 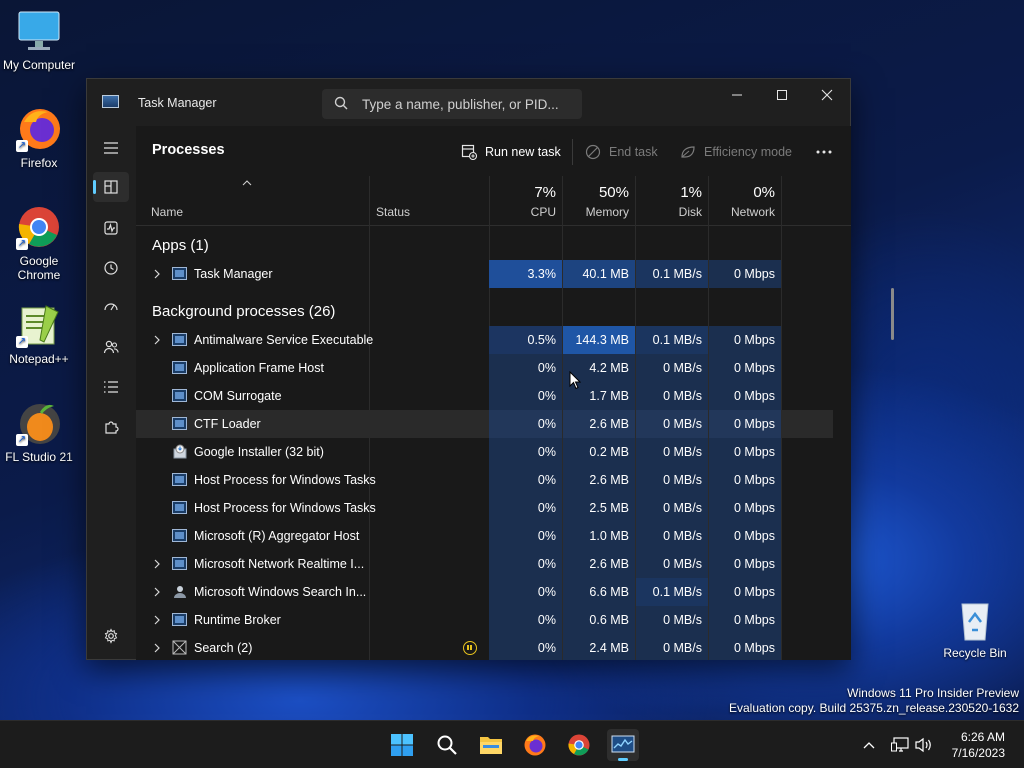 I want to click on start-button, so click(x=402, y=745).